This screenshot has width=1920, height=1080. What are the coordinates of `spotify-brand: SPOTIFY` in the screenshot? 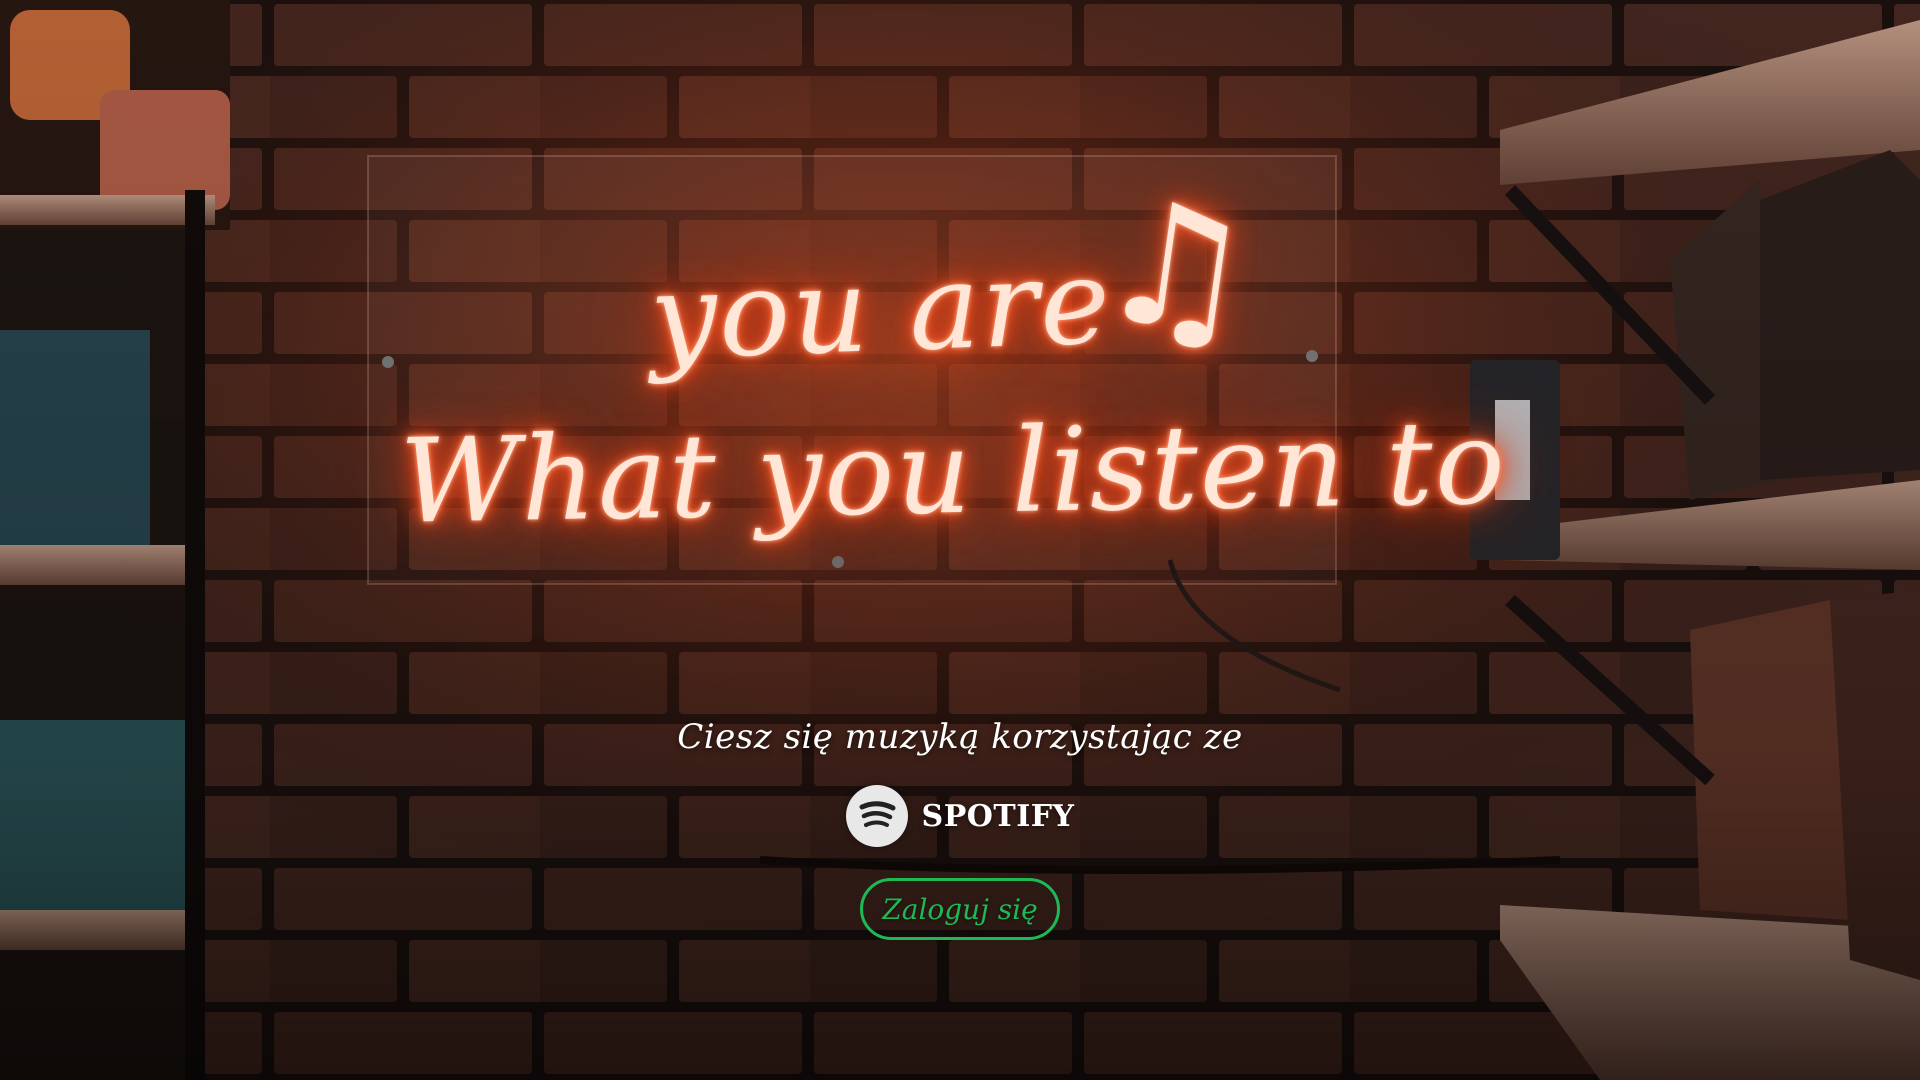 It's located at (960, 816).